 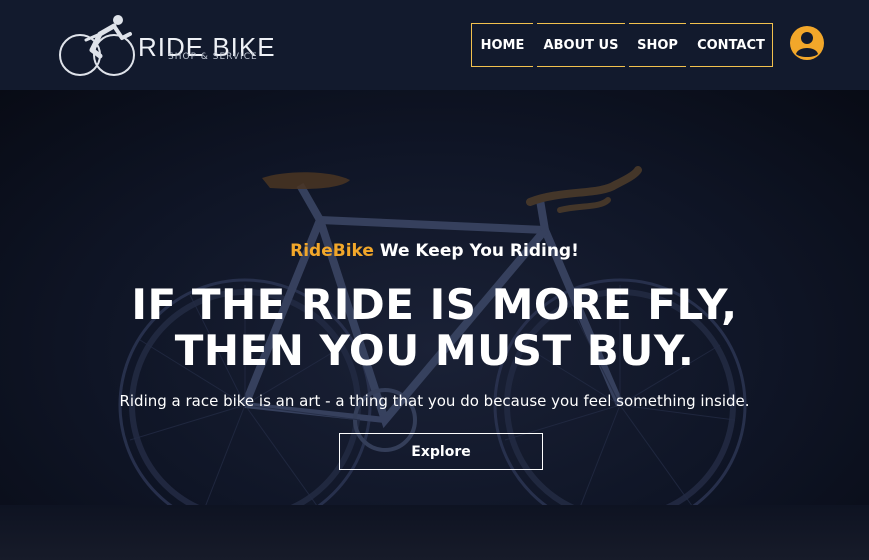 I want to click on hero-floor, so click(x=434, y=532).